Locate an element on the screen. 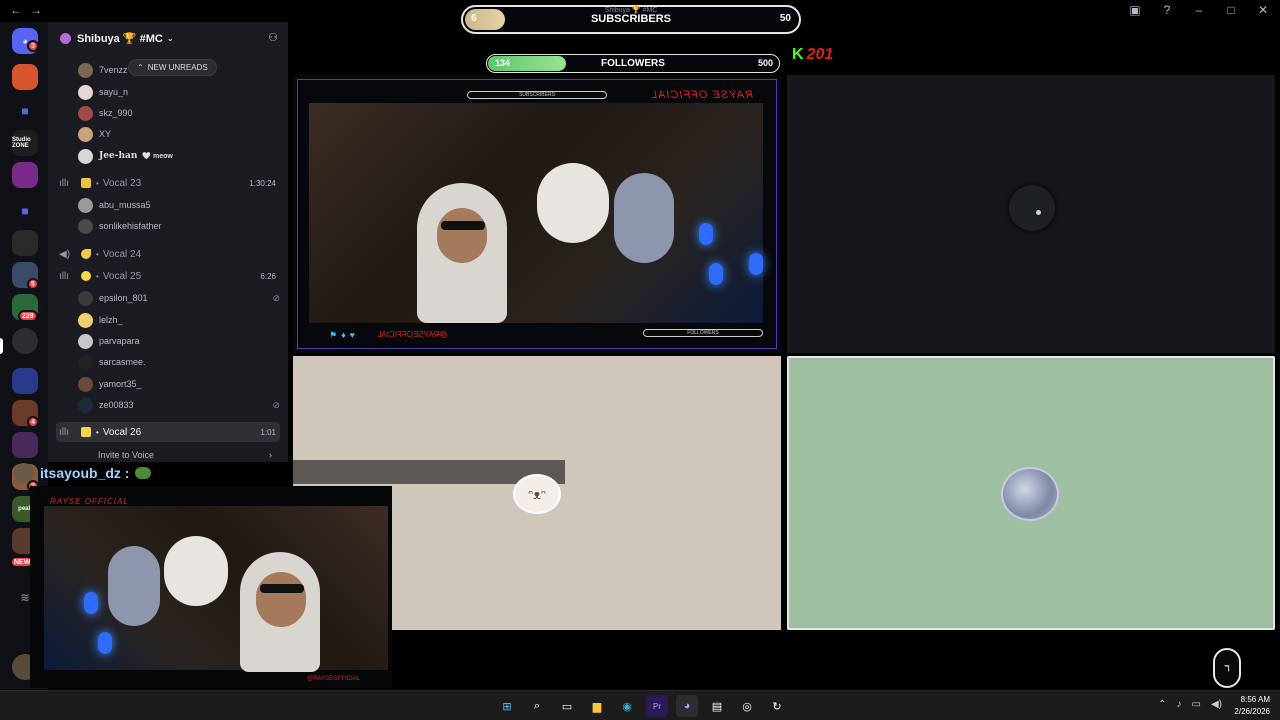 The image size is (1280, 720). participant-avatar is located at coordinates (1032, 208).